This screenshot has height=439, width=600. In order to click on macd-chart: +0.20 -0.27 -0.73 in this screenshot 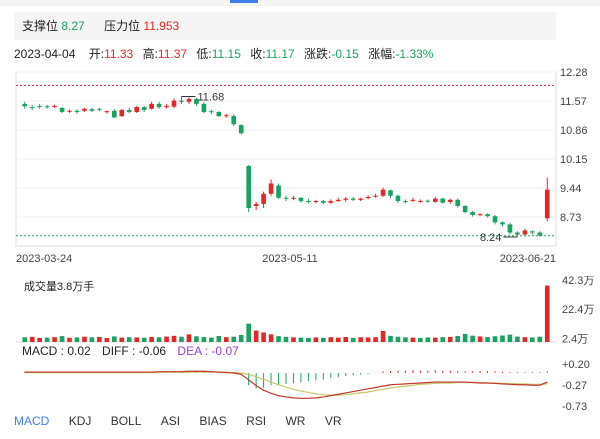, I will do `click(300, 386)`.